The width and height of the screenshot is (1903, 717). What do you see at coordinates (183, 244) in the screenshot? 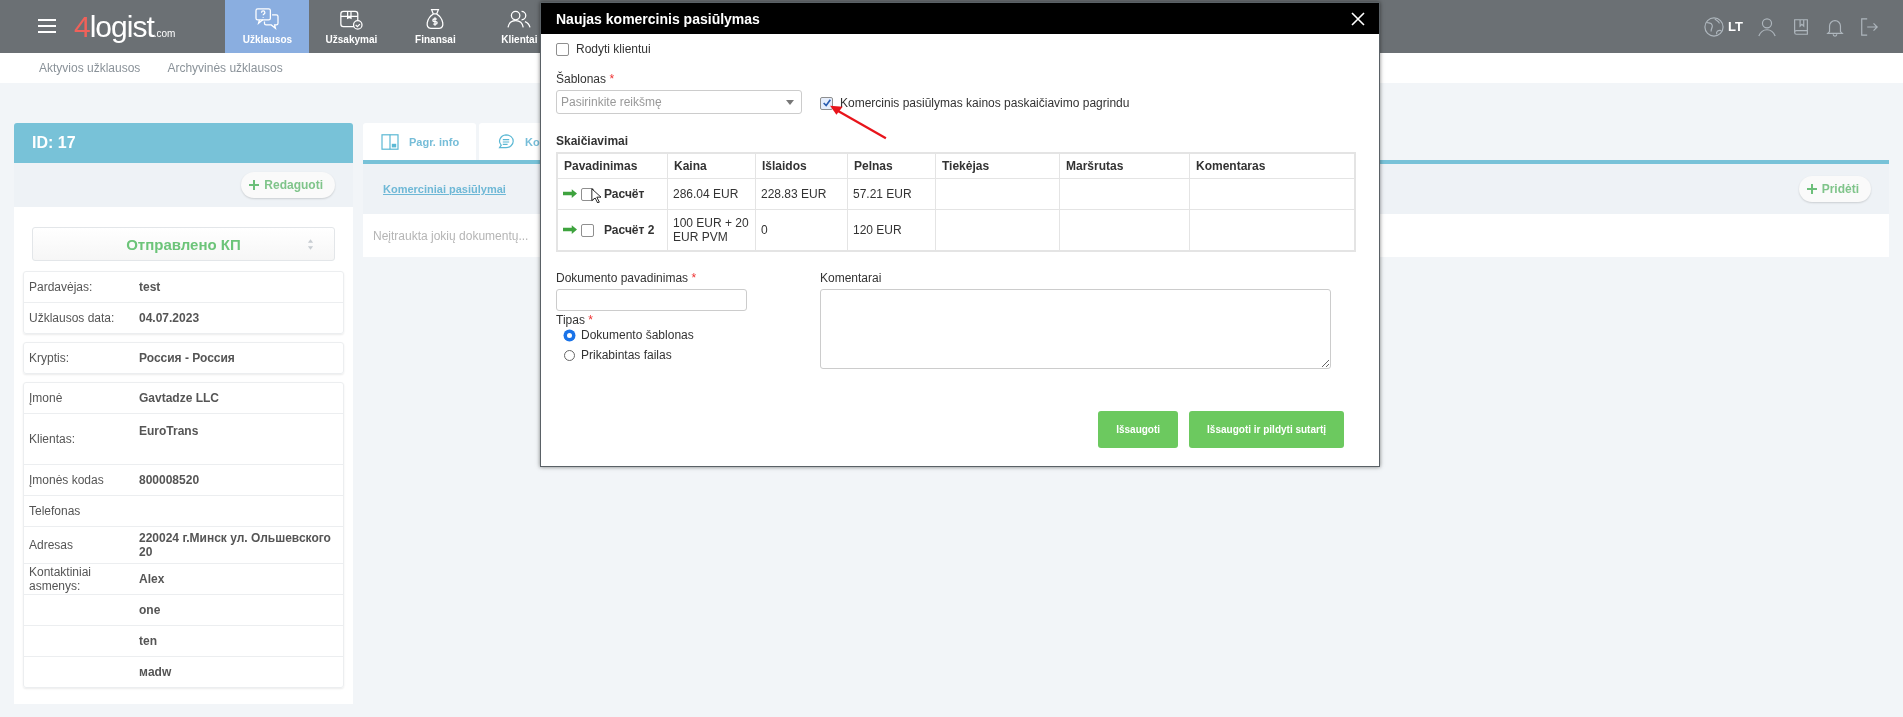
I see `status-select: Отправлено КП` at bounding box center [183, 244].